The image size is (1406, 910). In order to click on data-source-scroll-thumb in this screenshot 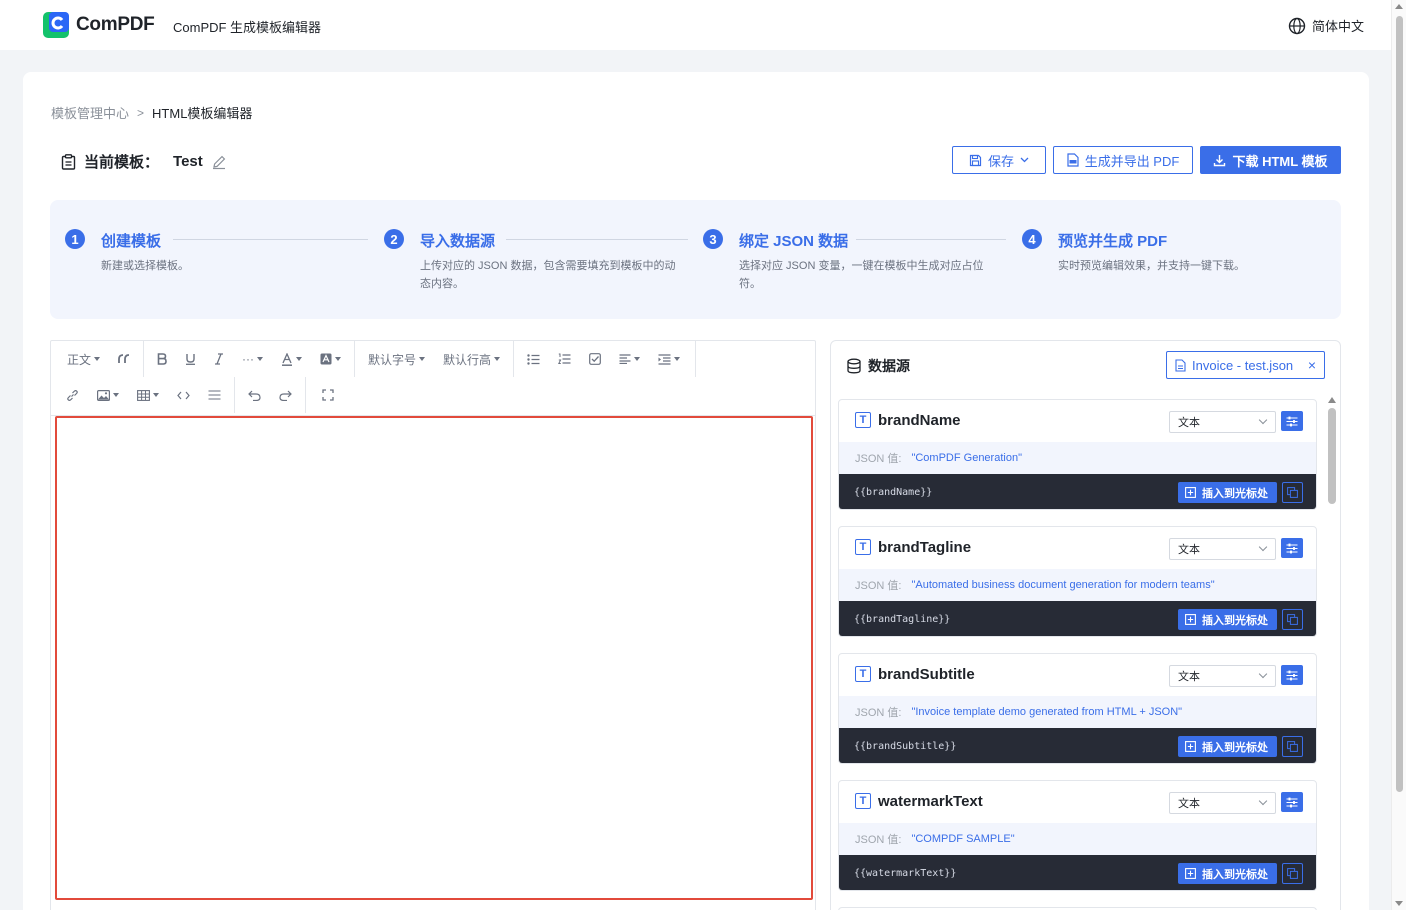, I will do `click(1332, 456)`.